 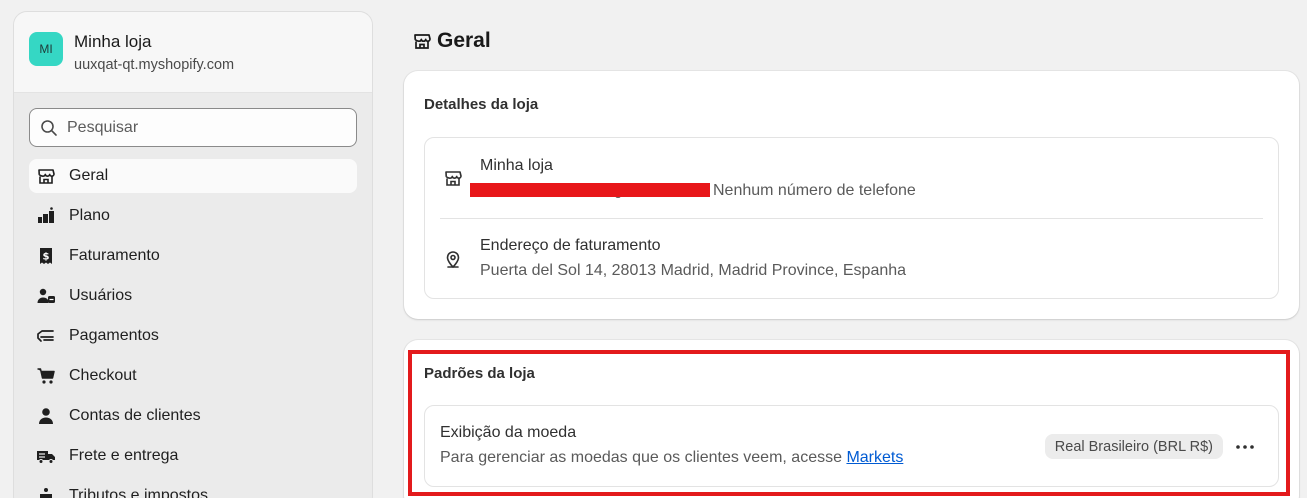 What do you see at coordinates (464, 40) in the screenshot?
I see `page-title-text: Geral` at bounding box center [464, 40].